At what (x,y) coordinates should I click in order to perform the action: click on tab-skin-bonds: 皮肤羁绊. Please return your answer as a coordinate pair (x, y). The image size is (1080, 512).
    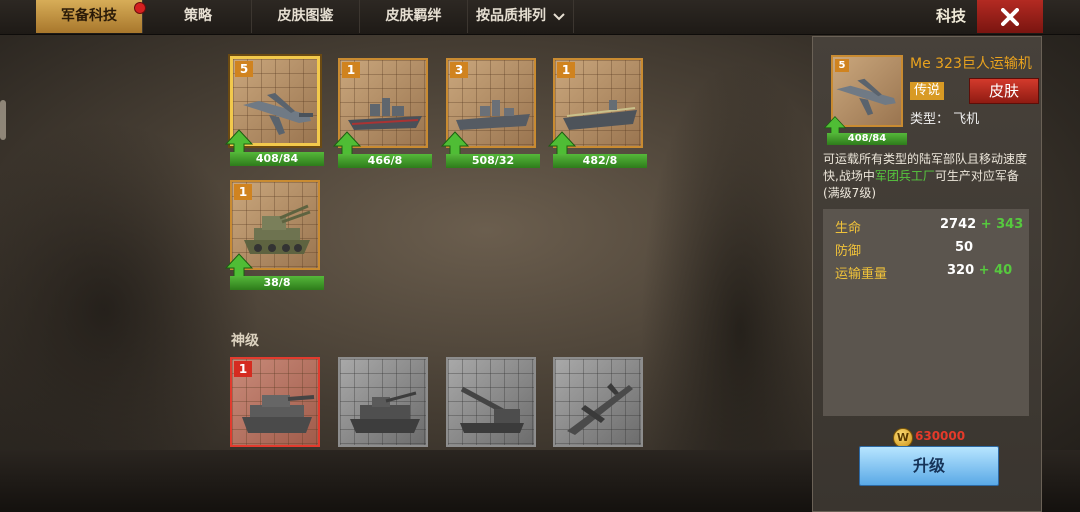
    Looking at the image, I should click on (414, 16).